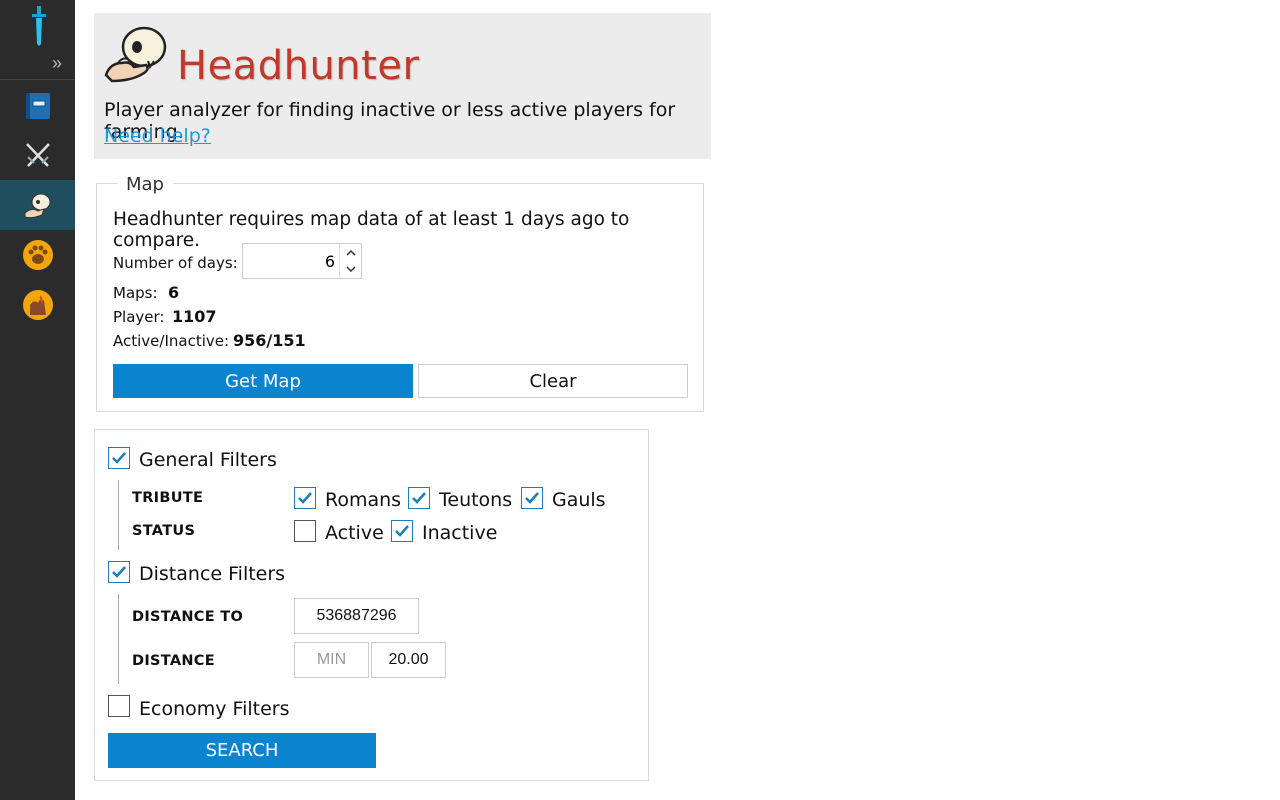 The image size is (1280, 800). What do you see at coordinates (363, 500) in the screenshot?
I see `romans-label: Romans` at bounding box center [363, 500].